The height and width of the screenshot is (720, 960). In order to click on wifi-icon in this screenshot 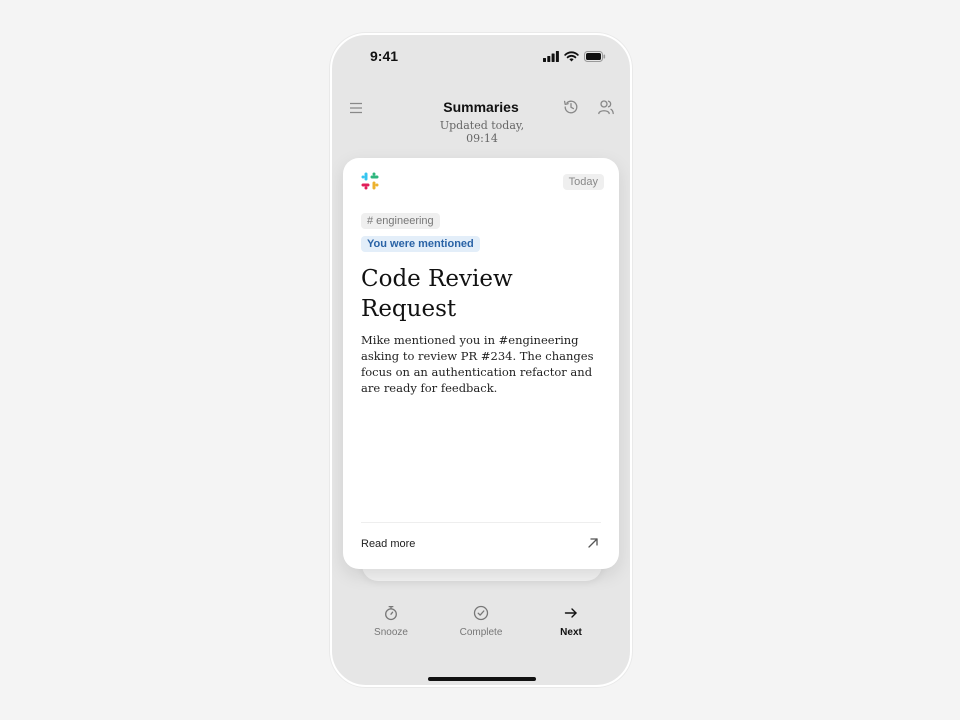, I will do `click(571, 56)`.